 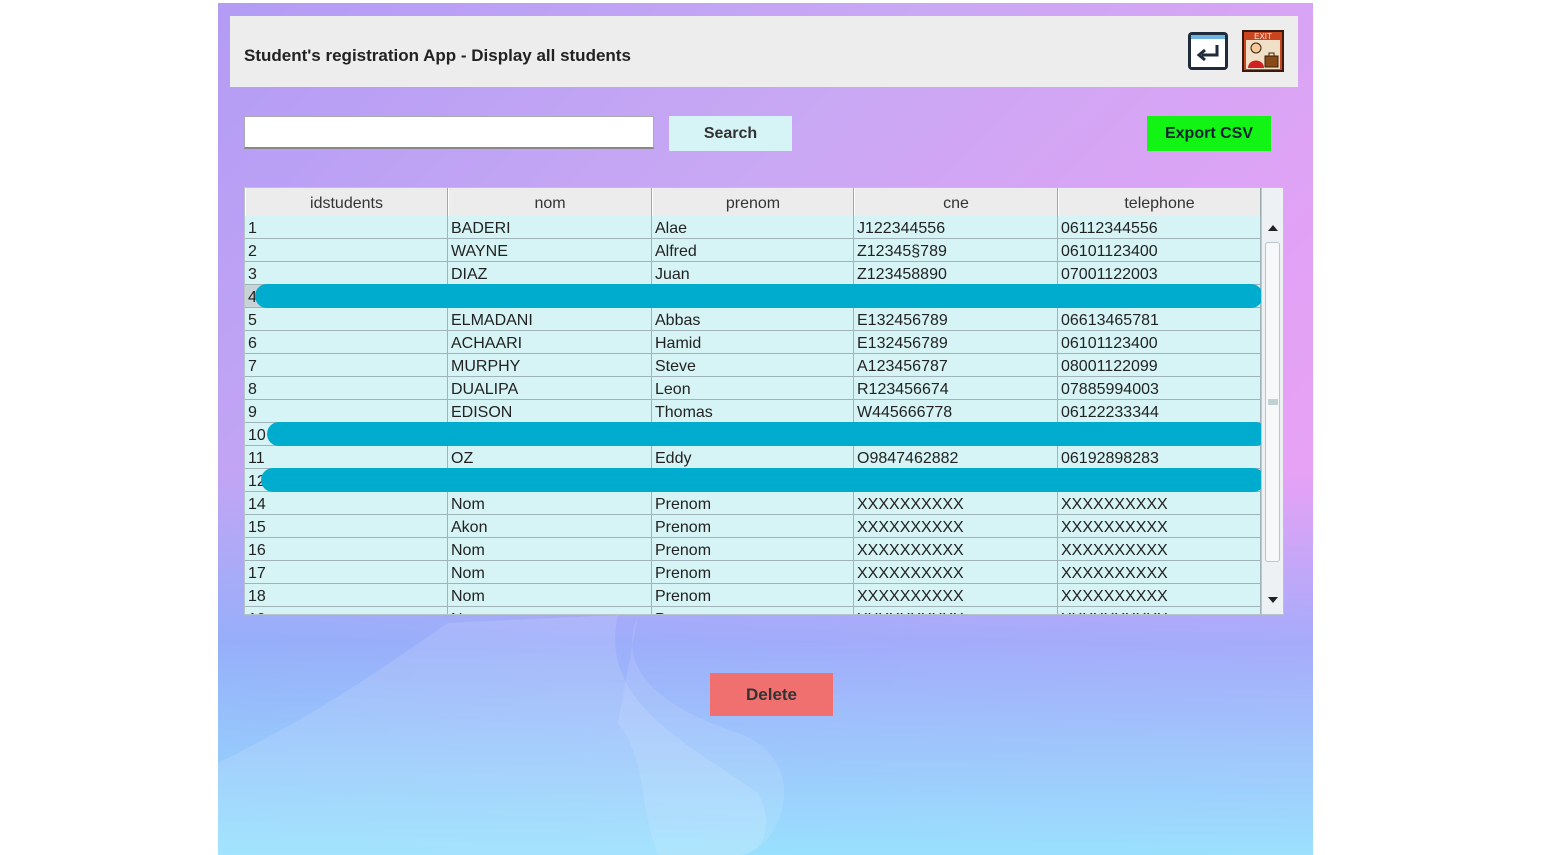 I want to click on table-row: 18 Nom Prenom XXXXXXXXXX XXXXXXXXXX, so click(x=753, y=595).